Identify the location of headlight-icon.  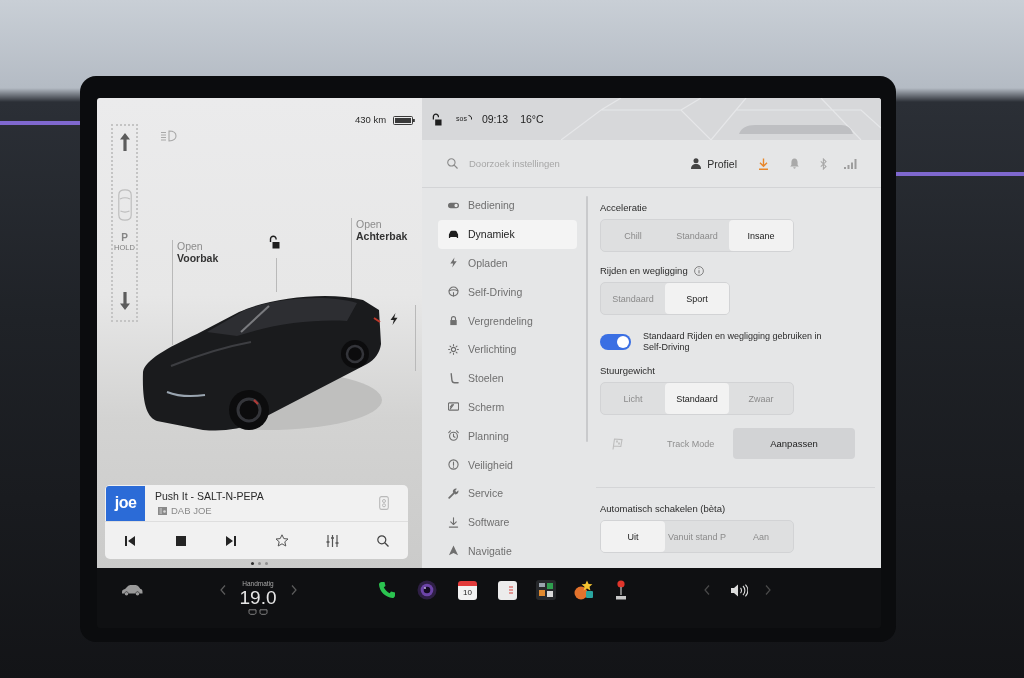
(168, 136).